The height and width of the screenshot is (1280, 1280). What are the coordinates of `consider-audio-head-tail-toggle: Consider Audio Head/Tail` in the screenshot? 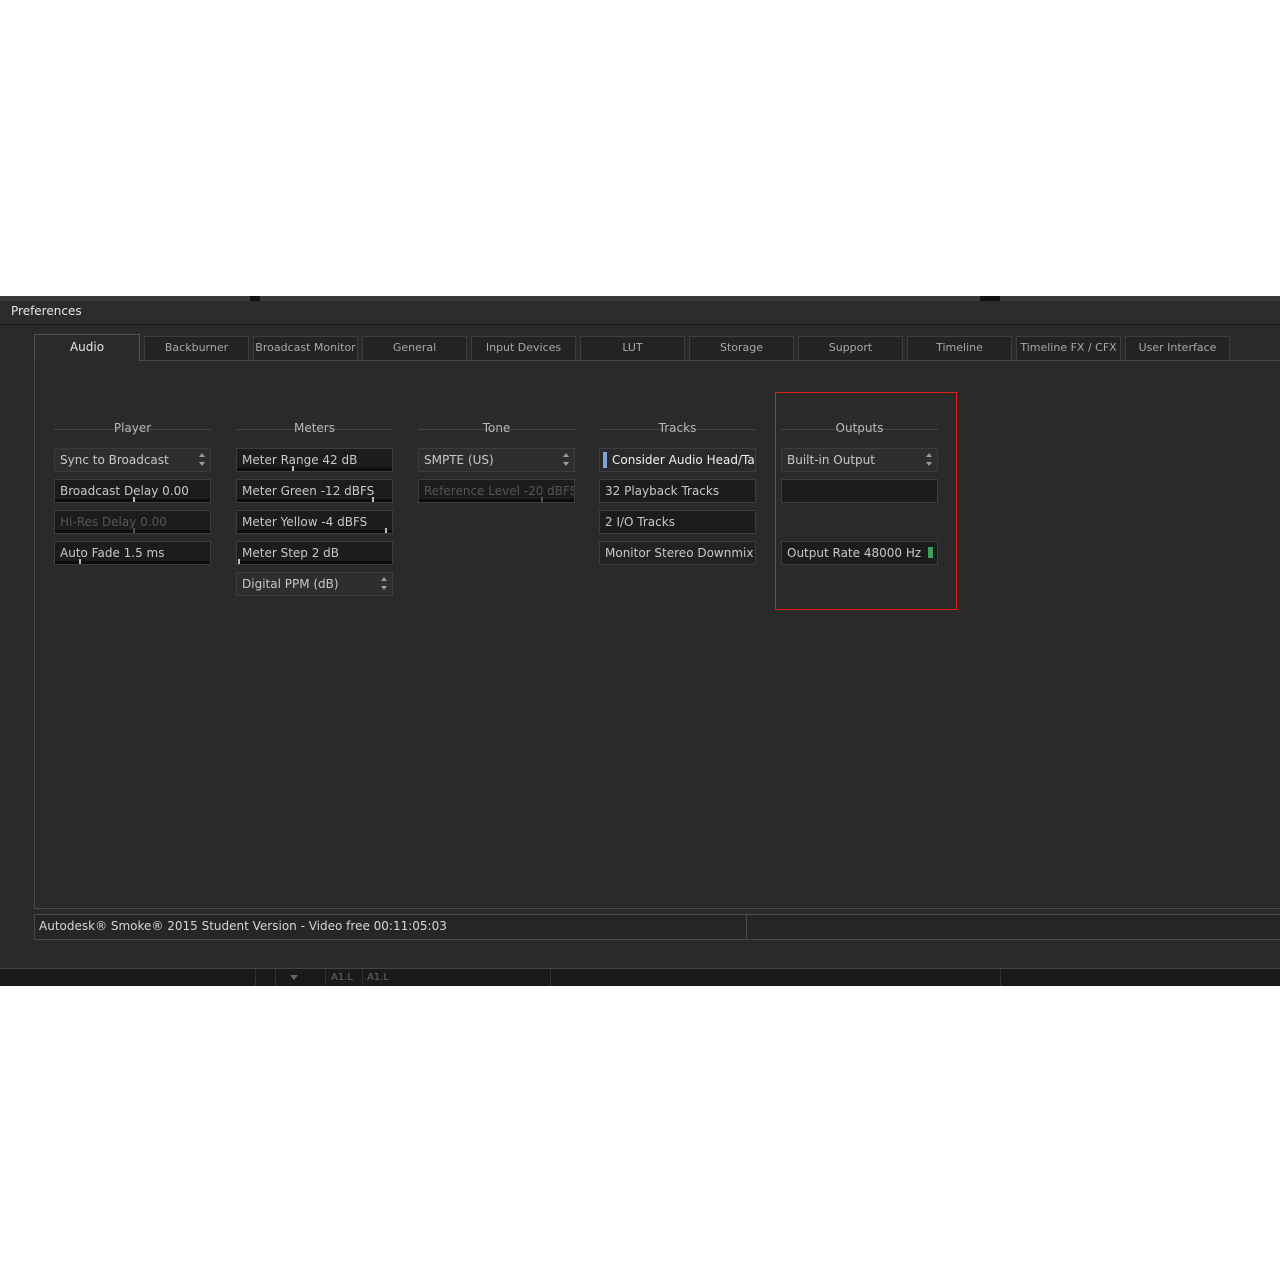 It's located at (677, 460).